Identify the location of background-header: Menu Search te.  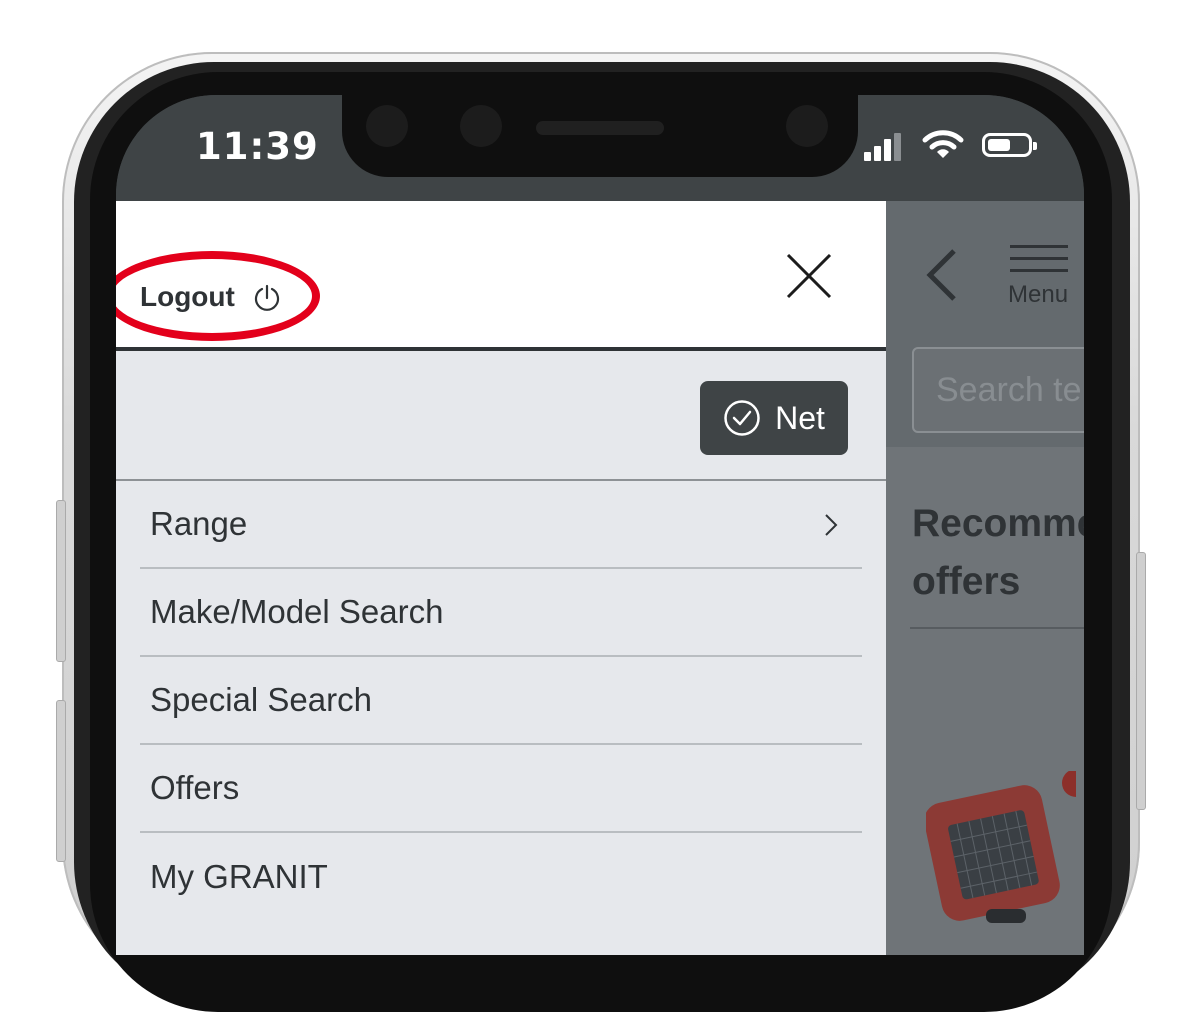
(985, 324).